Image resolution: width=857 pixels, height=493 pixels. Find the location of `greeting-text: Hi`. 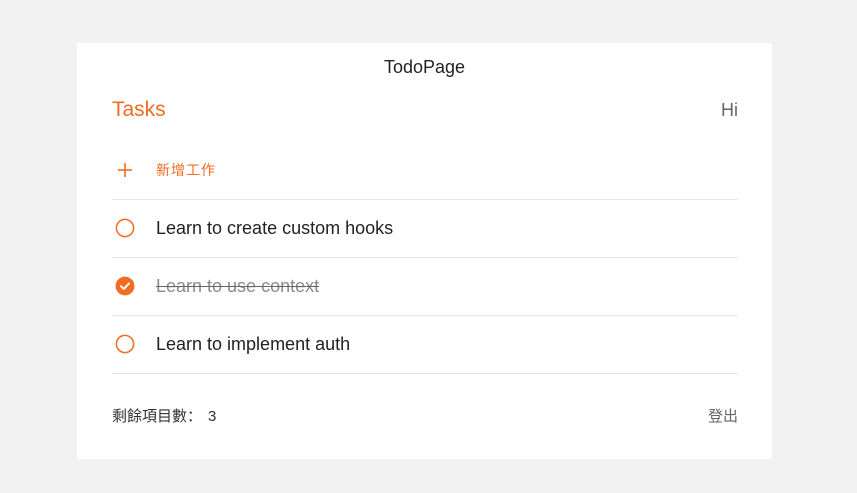

greeting-text: Hi is located at coordinates (729, 110).